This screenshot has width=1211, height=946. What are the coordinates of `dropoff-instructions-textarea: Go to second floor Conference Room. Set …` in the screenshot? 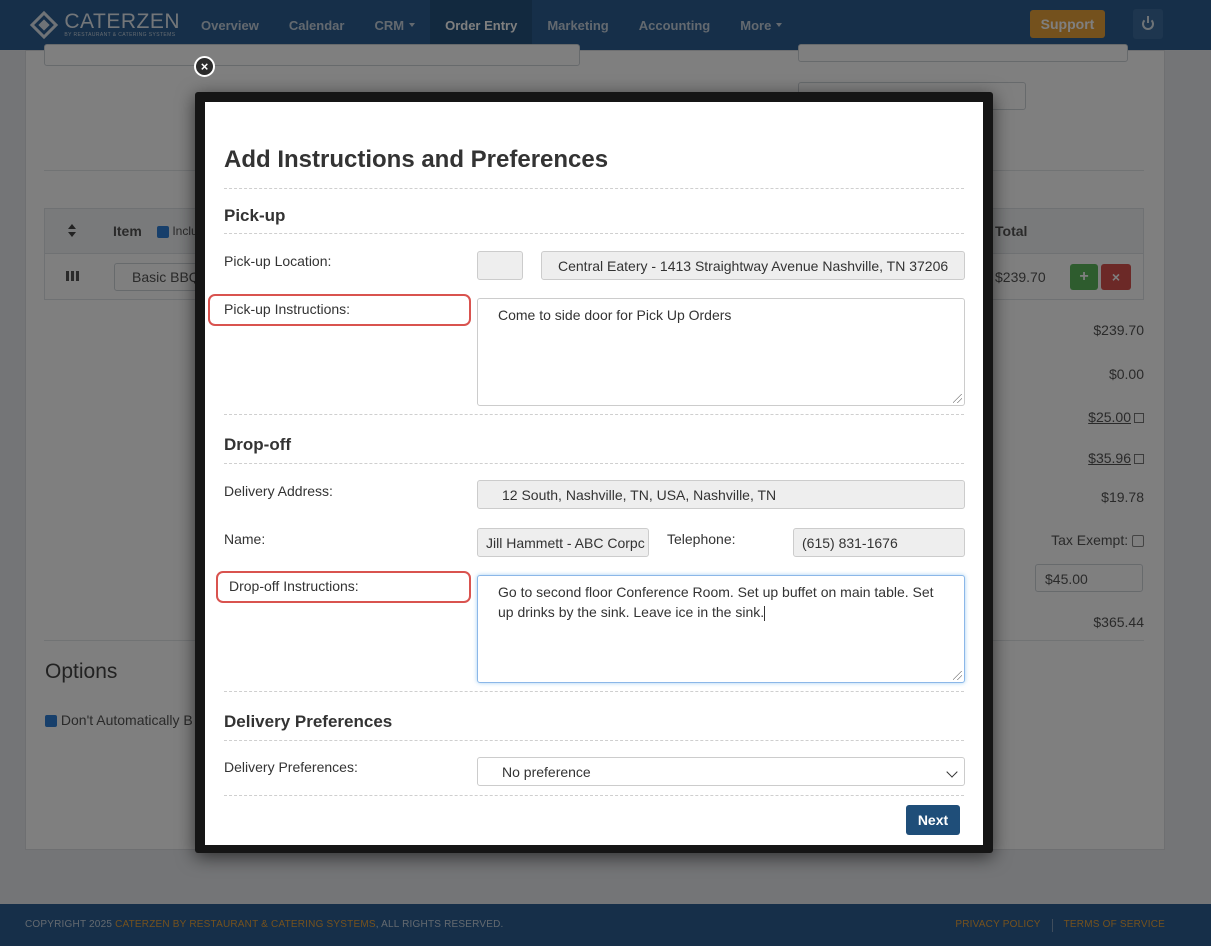 It's located at (721, 629).